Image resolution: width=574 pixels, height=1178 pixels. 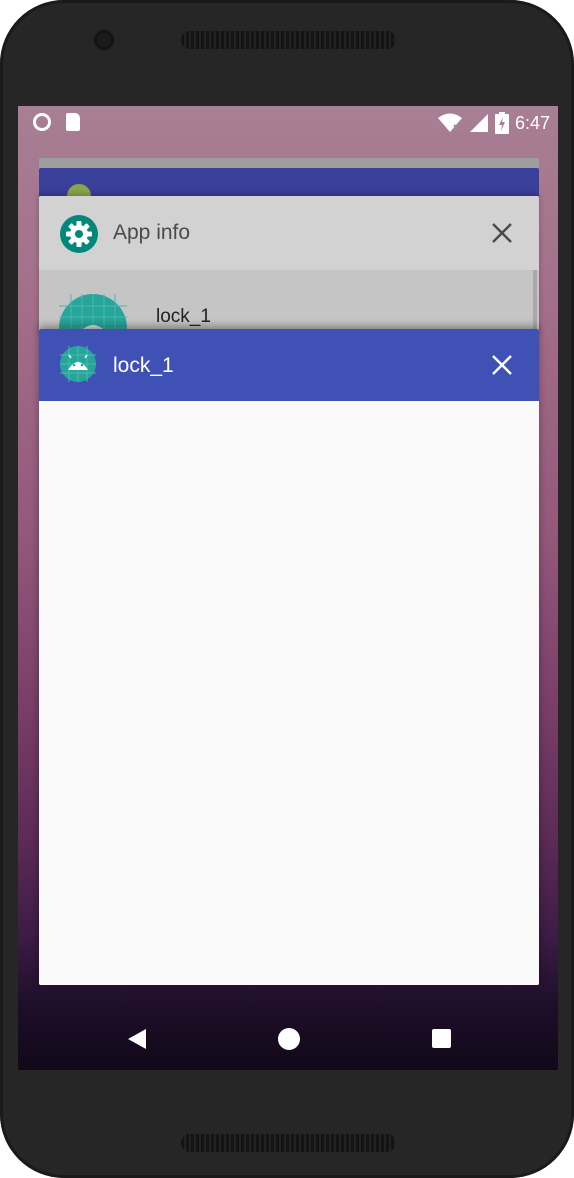 I want to click on app-info-card-preview: lock_1, so click(x=289, y=303).